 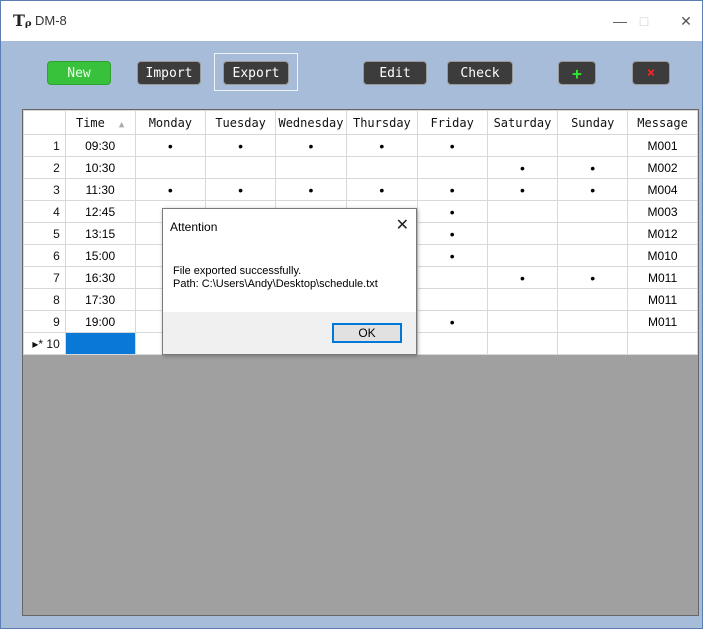 I want to click on wednesday-cell, so click(x=311, y=167).